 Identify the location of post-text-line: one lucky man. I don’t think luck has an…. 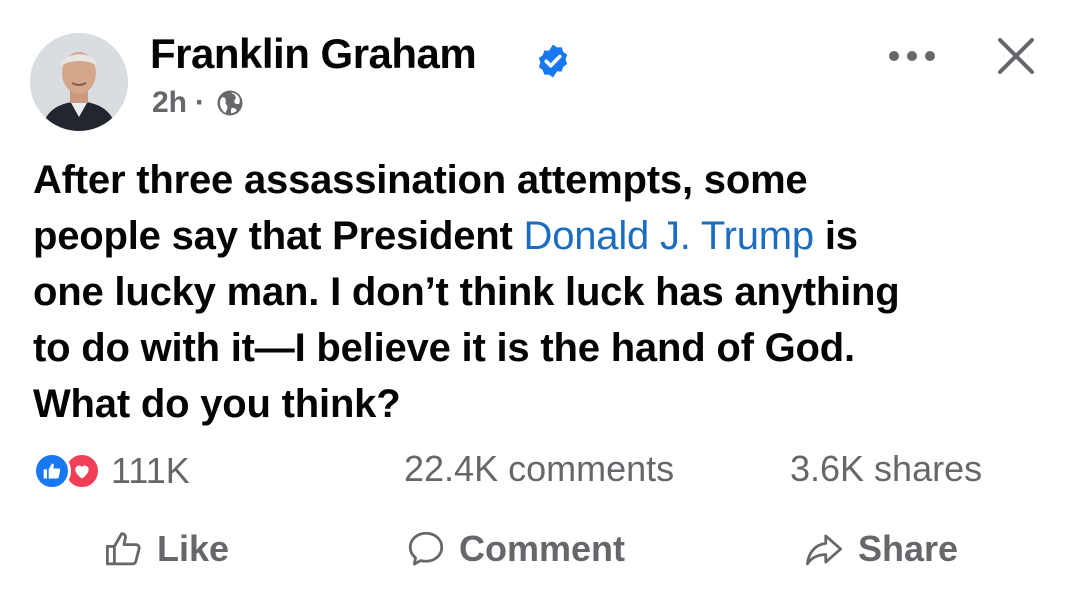
(466, 292).